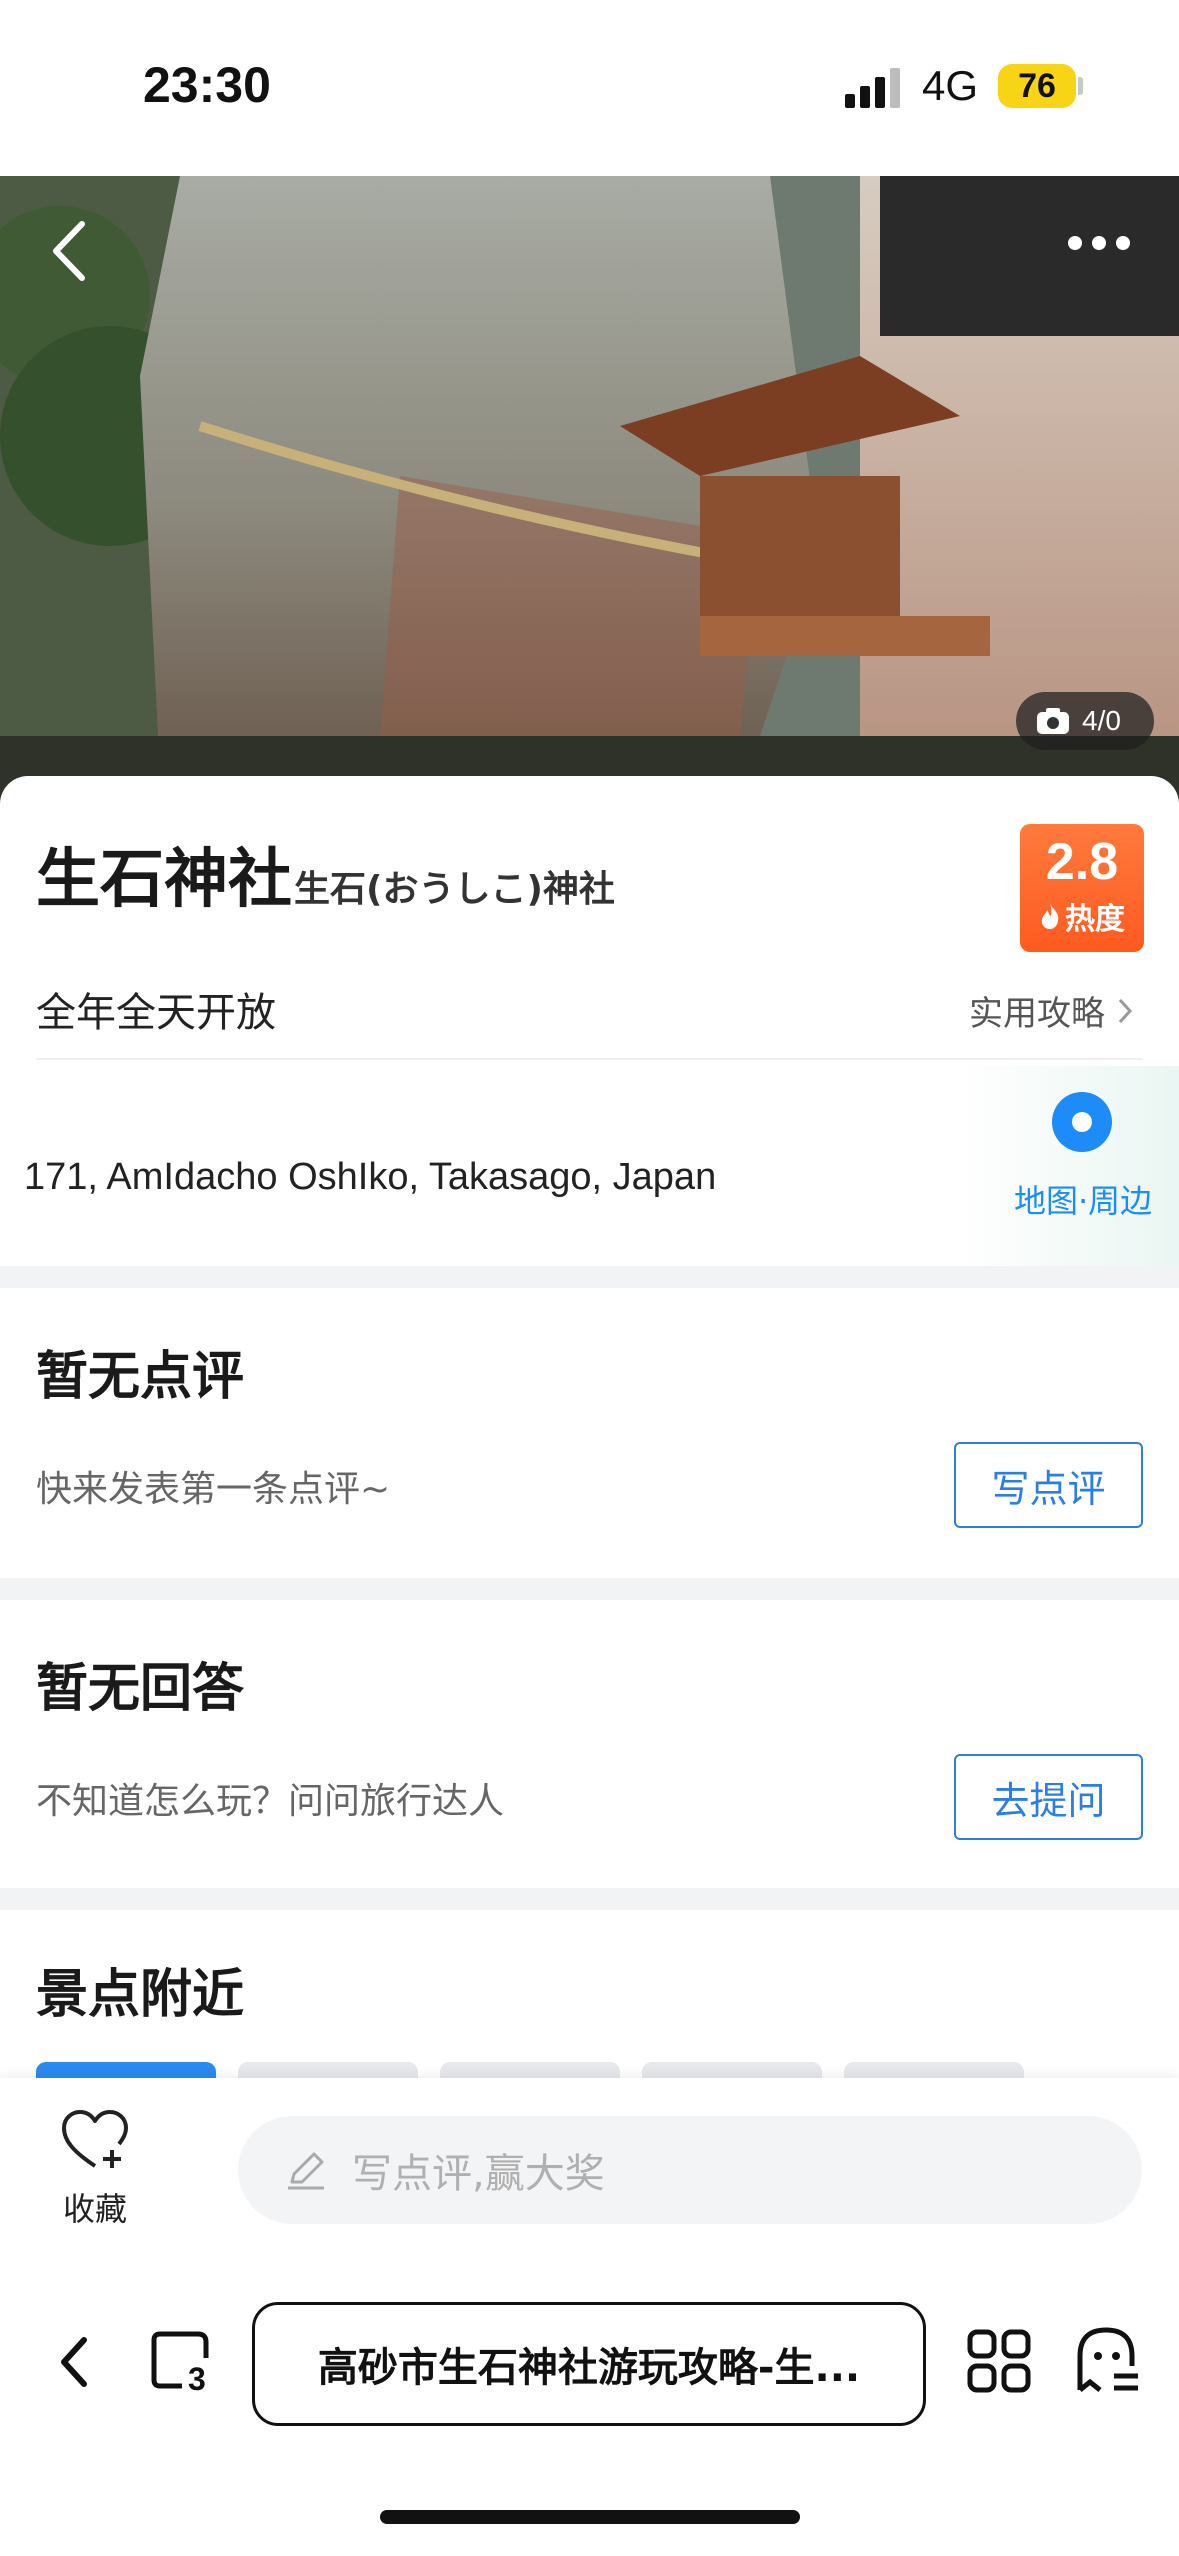 The width and height of the screenshot is (1179, 2556). Describe the element at coordinates (213, 1489) in the screenshot. I see `reviews-desc: 快来发表第一条点评~` at that location.